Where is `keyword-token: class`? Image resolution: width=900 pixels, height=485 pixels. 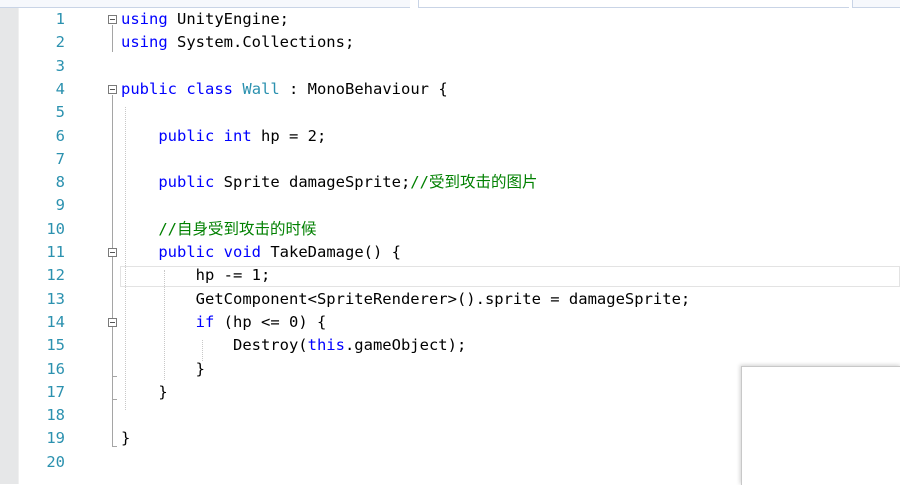
keyword-token: class is located at coordinates (210, 88).